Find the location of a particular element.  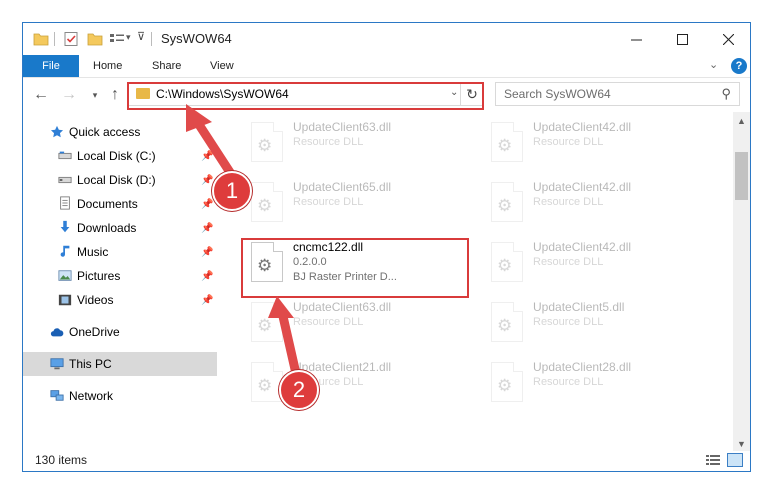

step-marker-1: 1 is located at coordinates (232, 191).